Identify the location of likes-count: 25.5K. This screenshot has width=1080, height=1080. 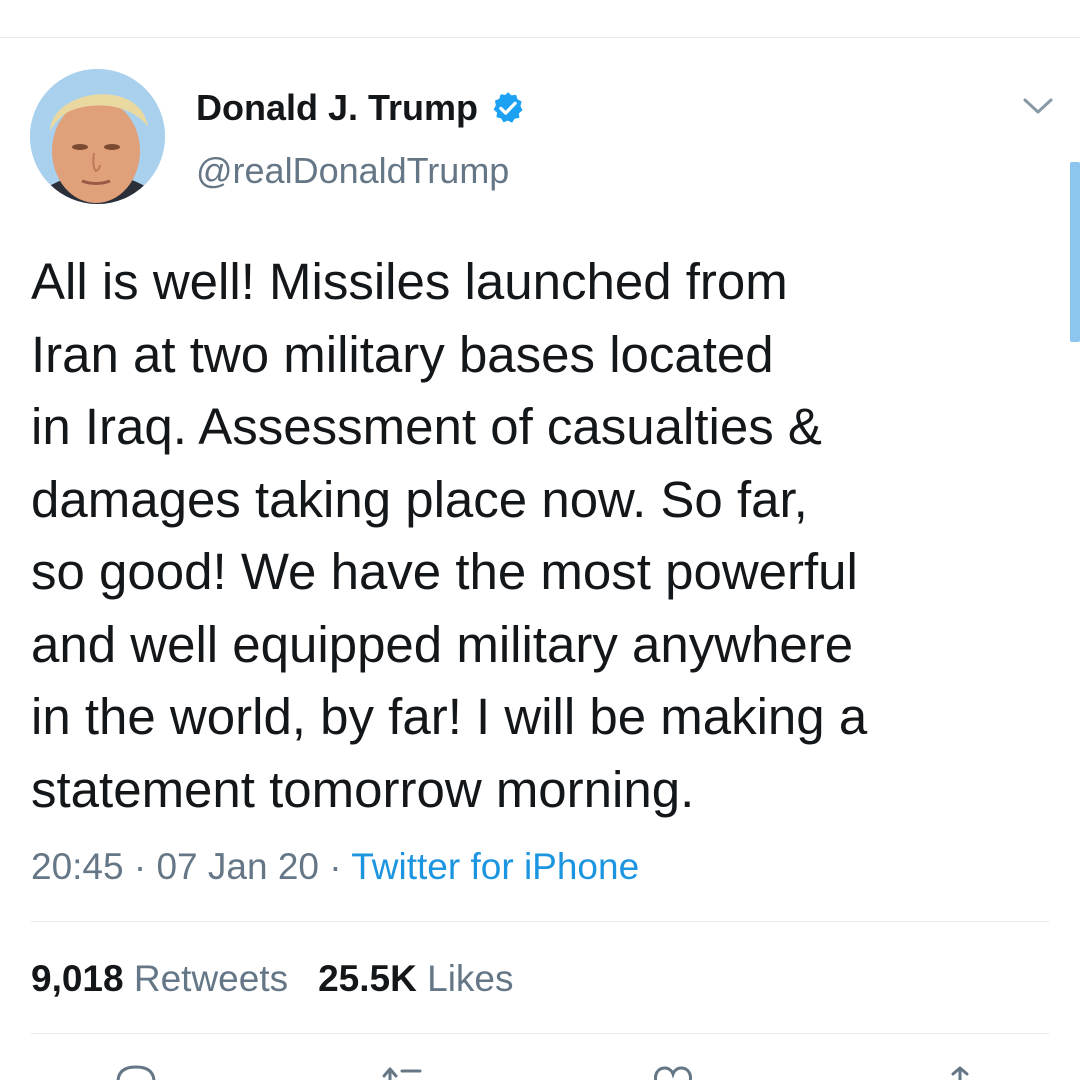
(367, 978).